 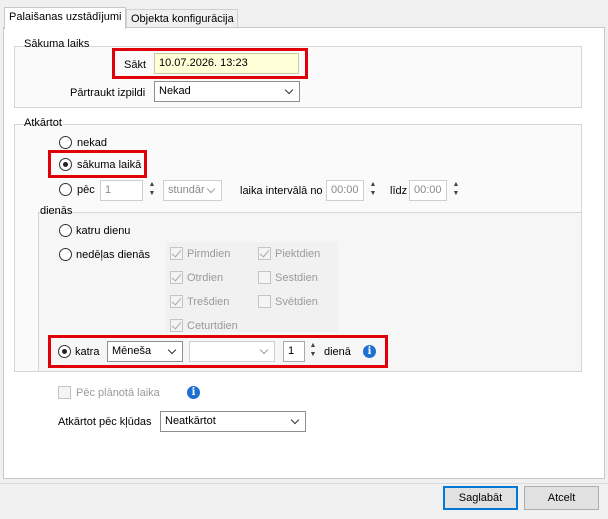 What do you see at coordinates (480, 498) in the screenshot?
I see `save-button: Saglabāt` at bounding box center [480, 498].